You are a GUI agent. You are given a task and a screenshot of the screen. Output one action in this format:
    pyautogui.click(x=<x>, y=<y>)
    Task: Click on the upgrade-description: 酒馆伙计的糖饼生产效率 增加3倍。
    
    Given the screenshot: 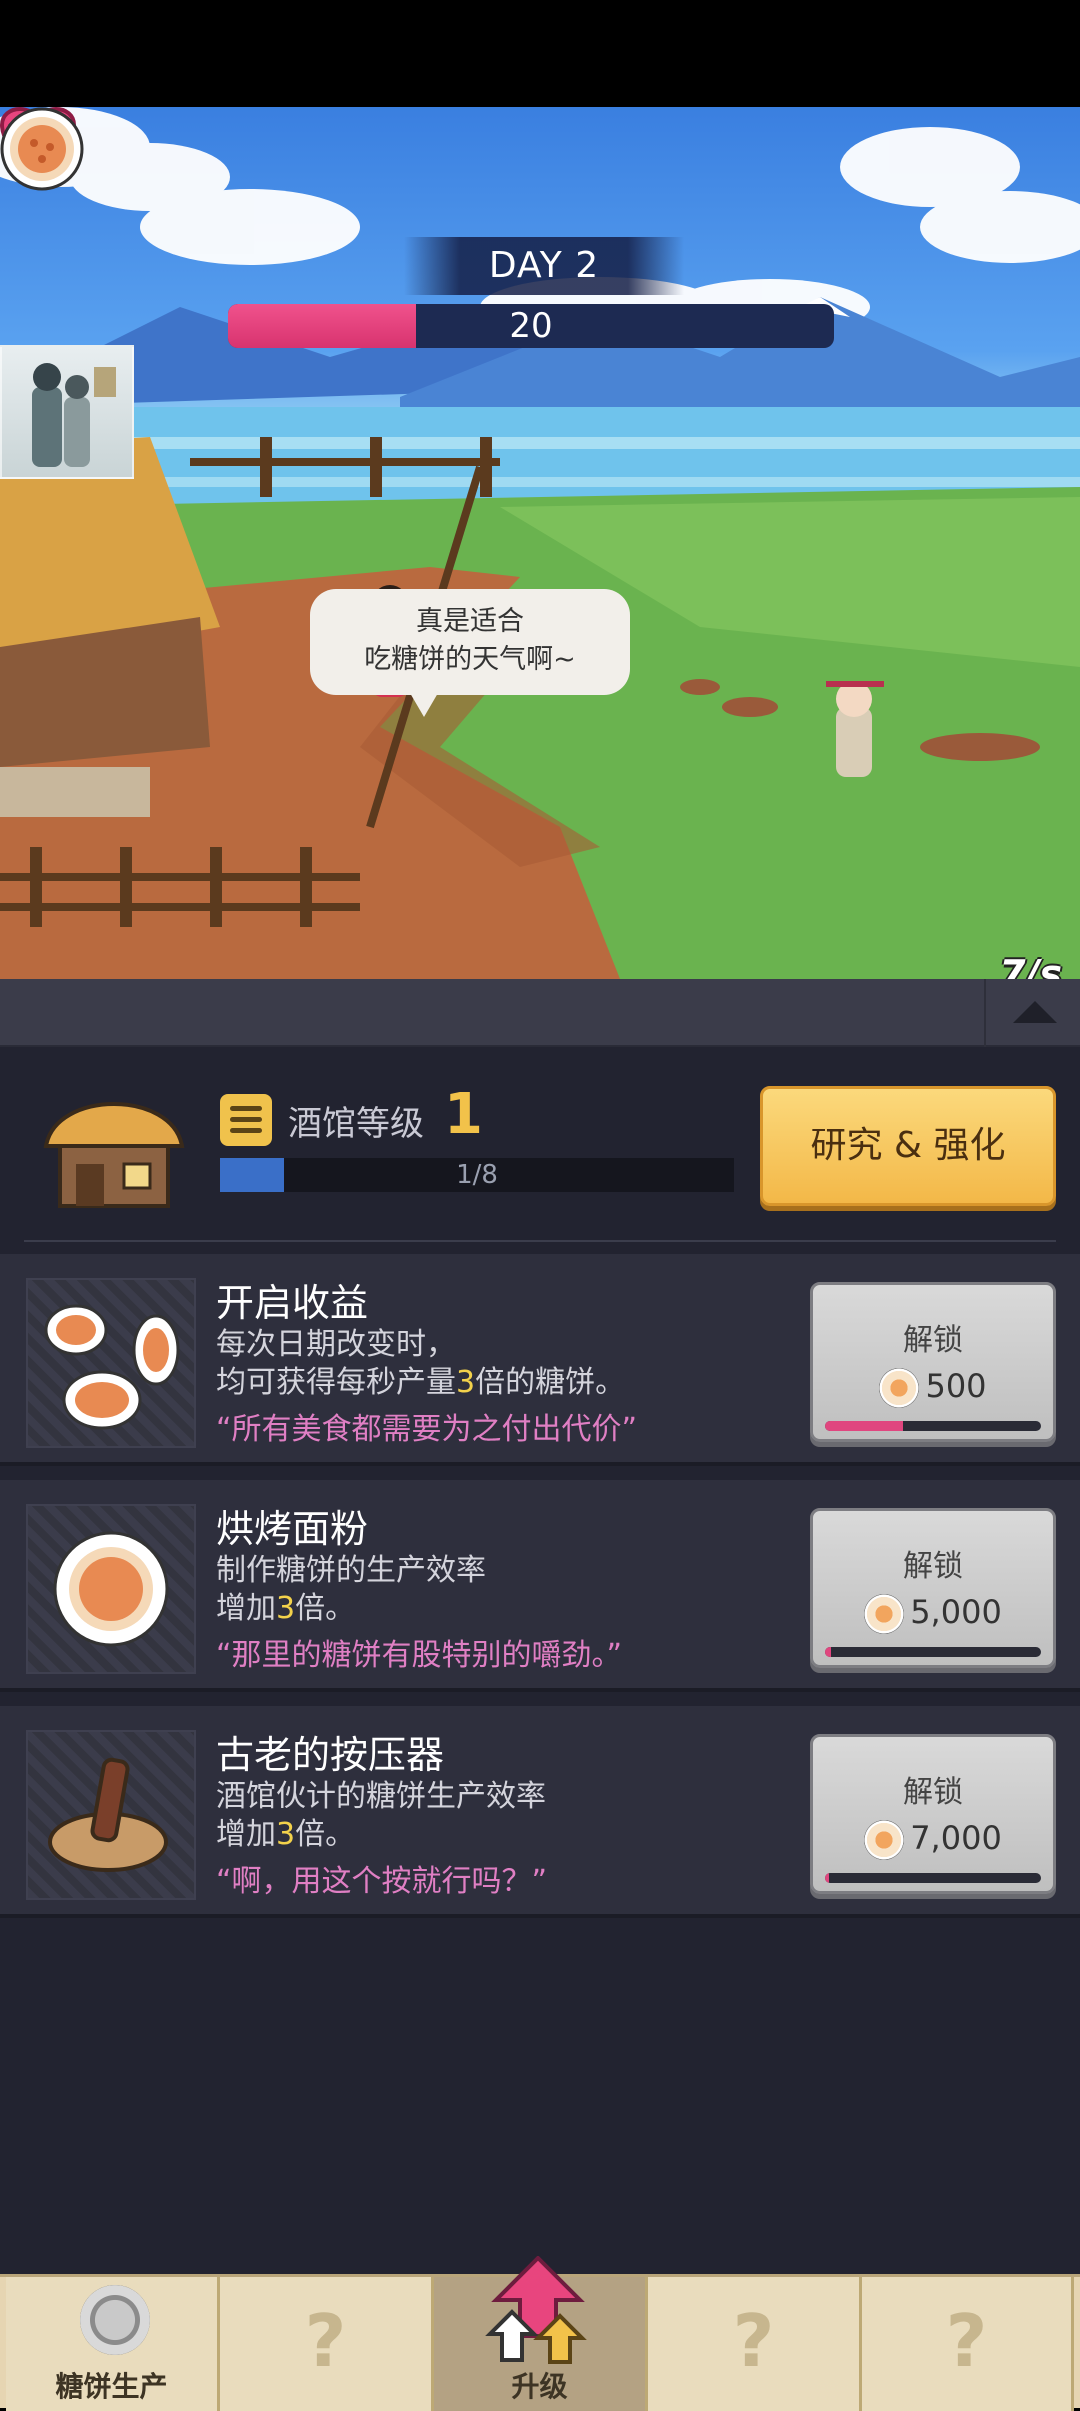 What is the action you would take?
    pyautogui.click(x=381, y=1816)
    